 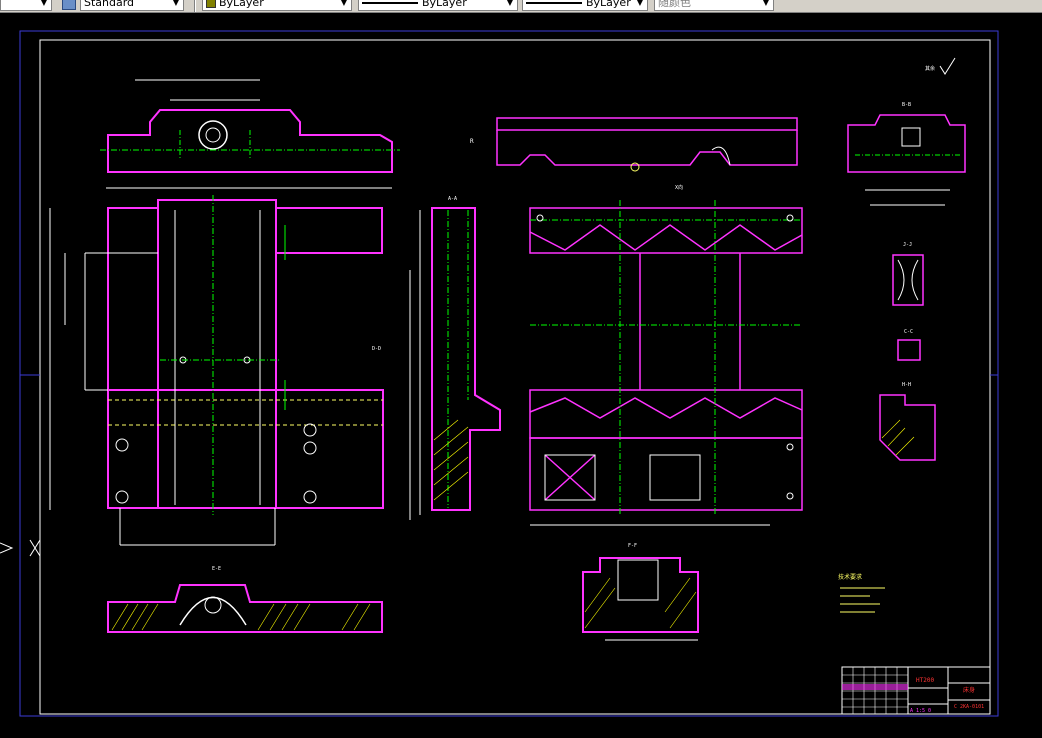 I want to click on roughness-symbol-icon, so click(x=947, y=66).